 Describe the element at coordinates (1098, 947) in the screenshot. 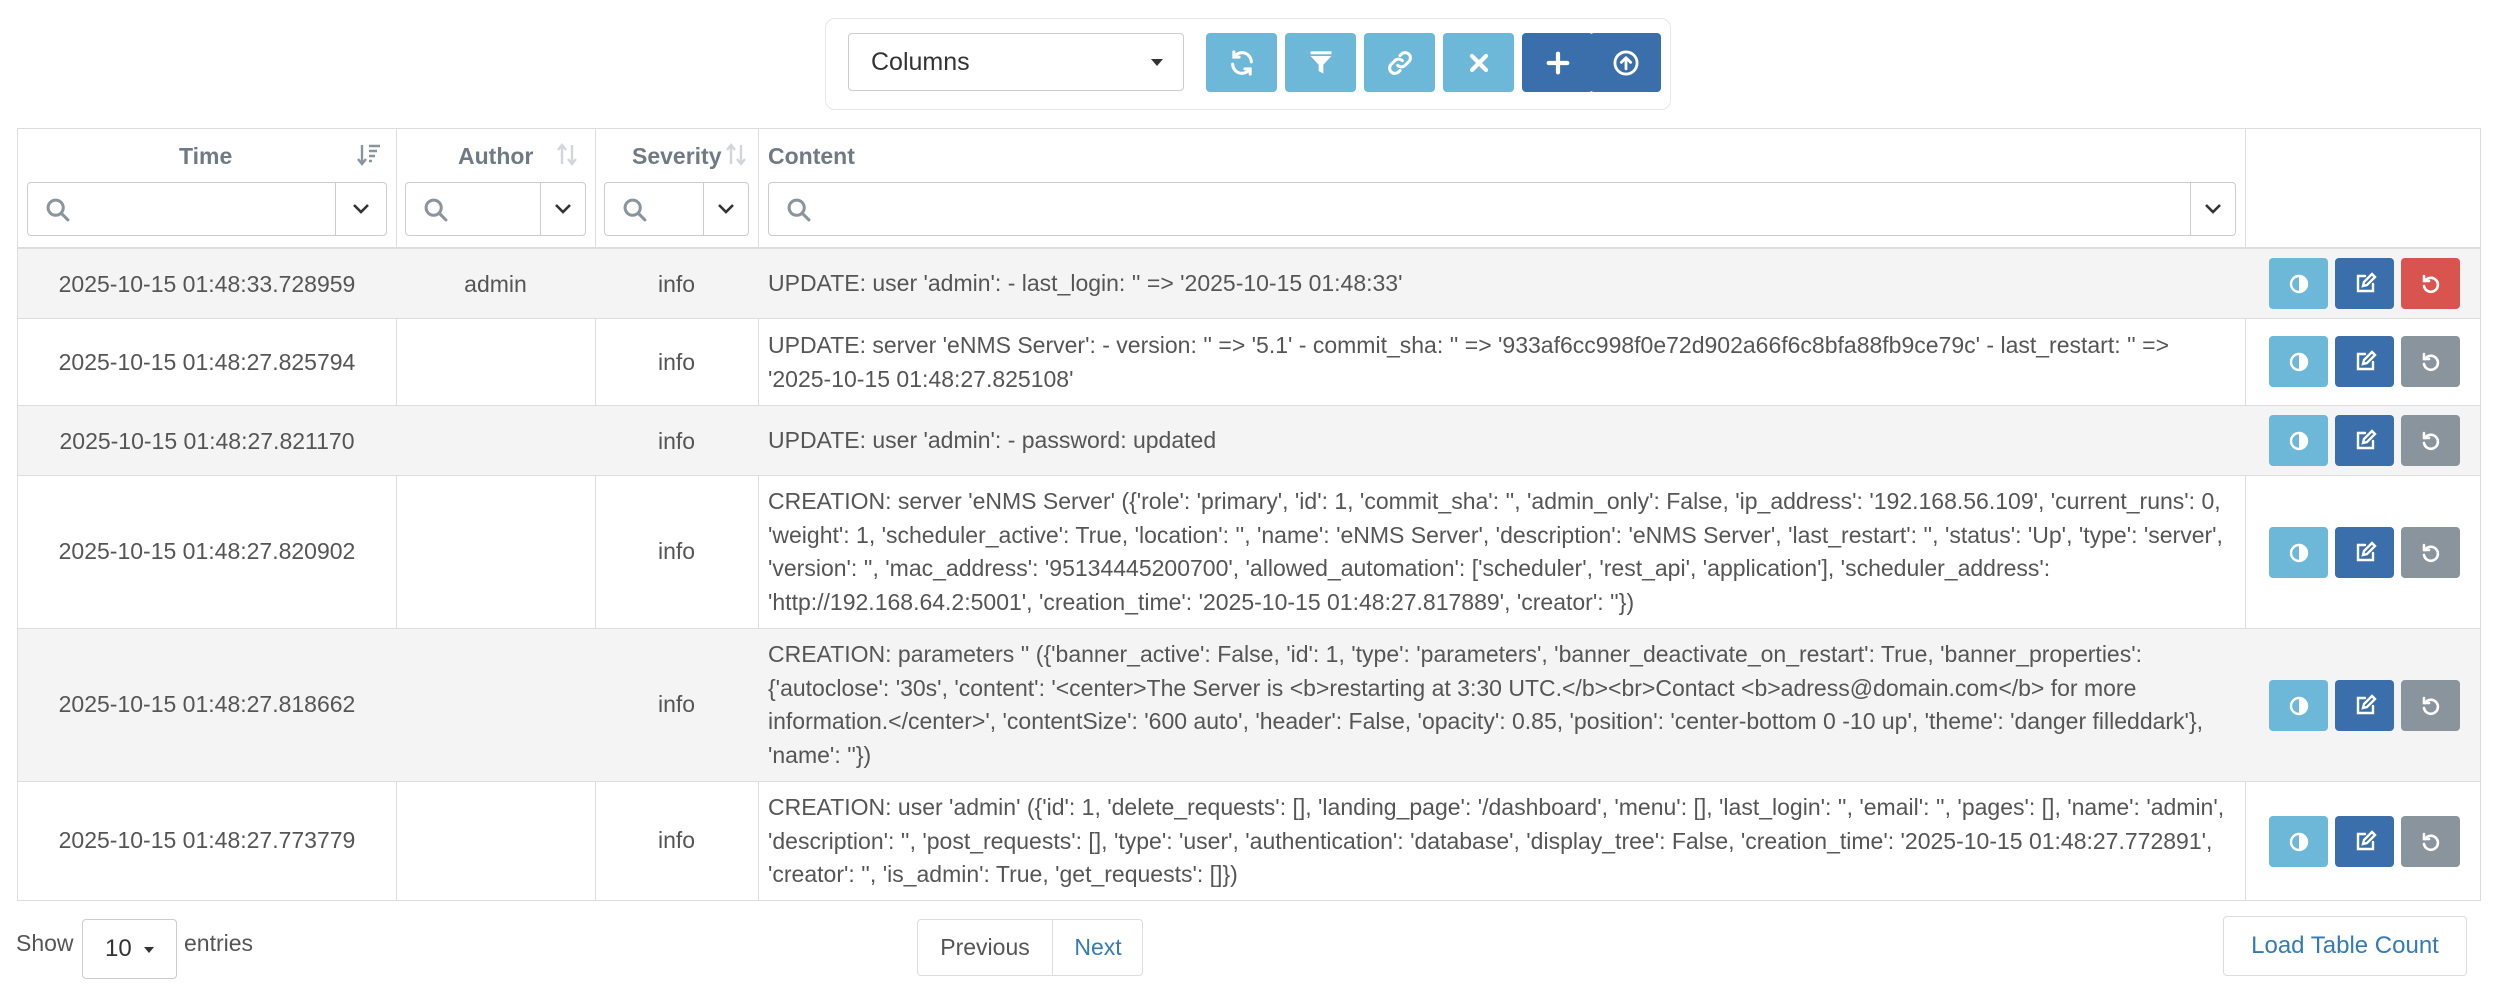

I see `next-page-button: Next` at that location.